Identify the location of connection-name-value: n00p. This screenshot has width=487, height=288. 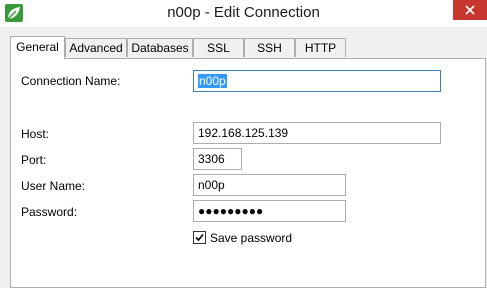
(212, 81).